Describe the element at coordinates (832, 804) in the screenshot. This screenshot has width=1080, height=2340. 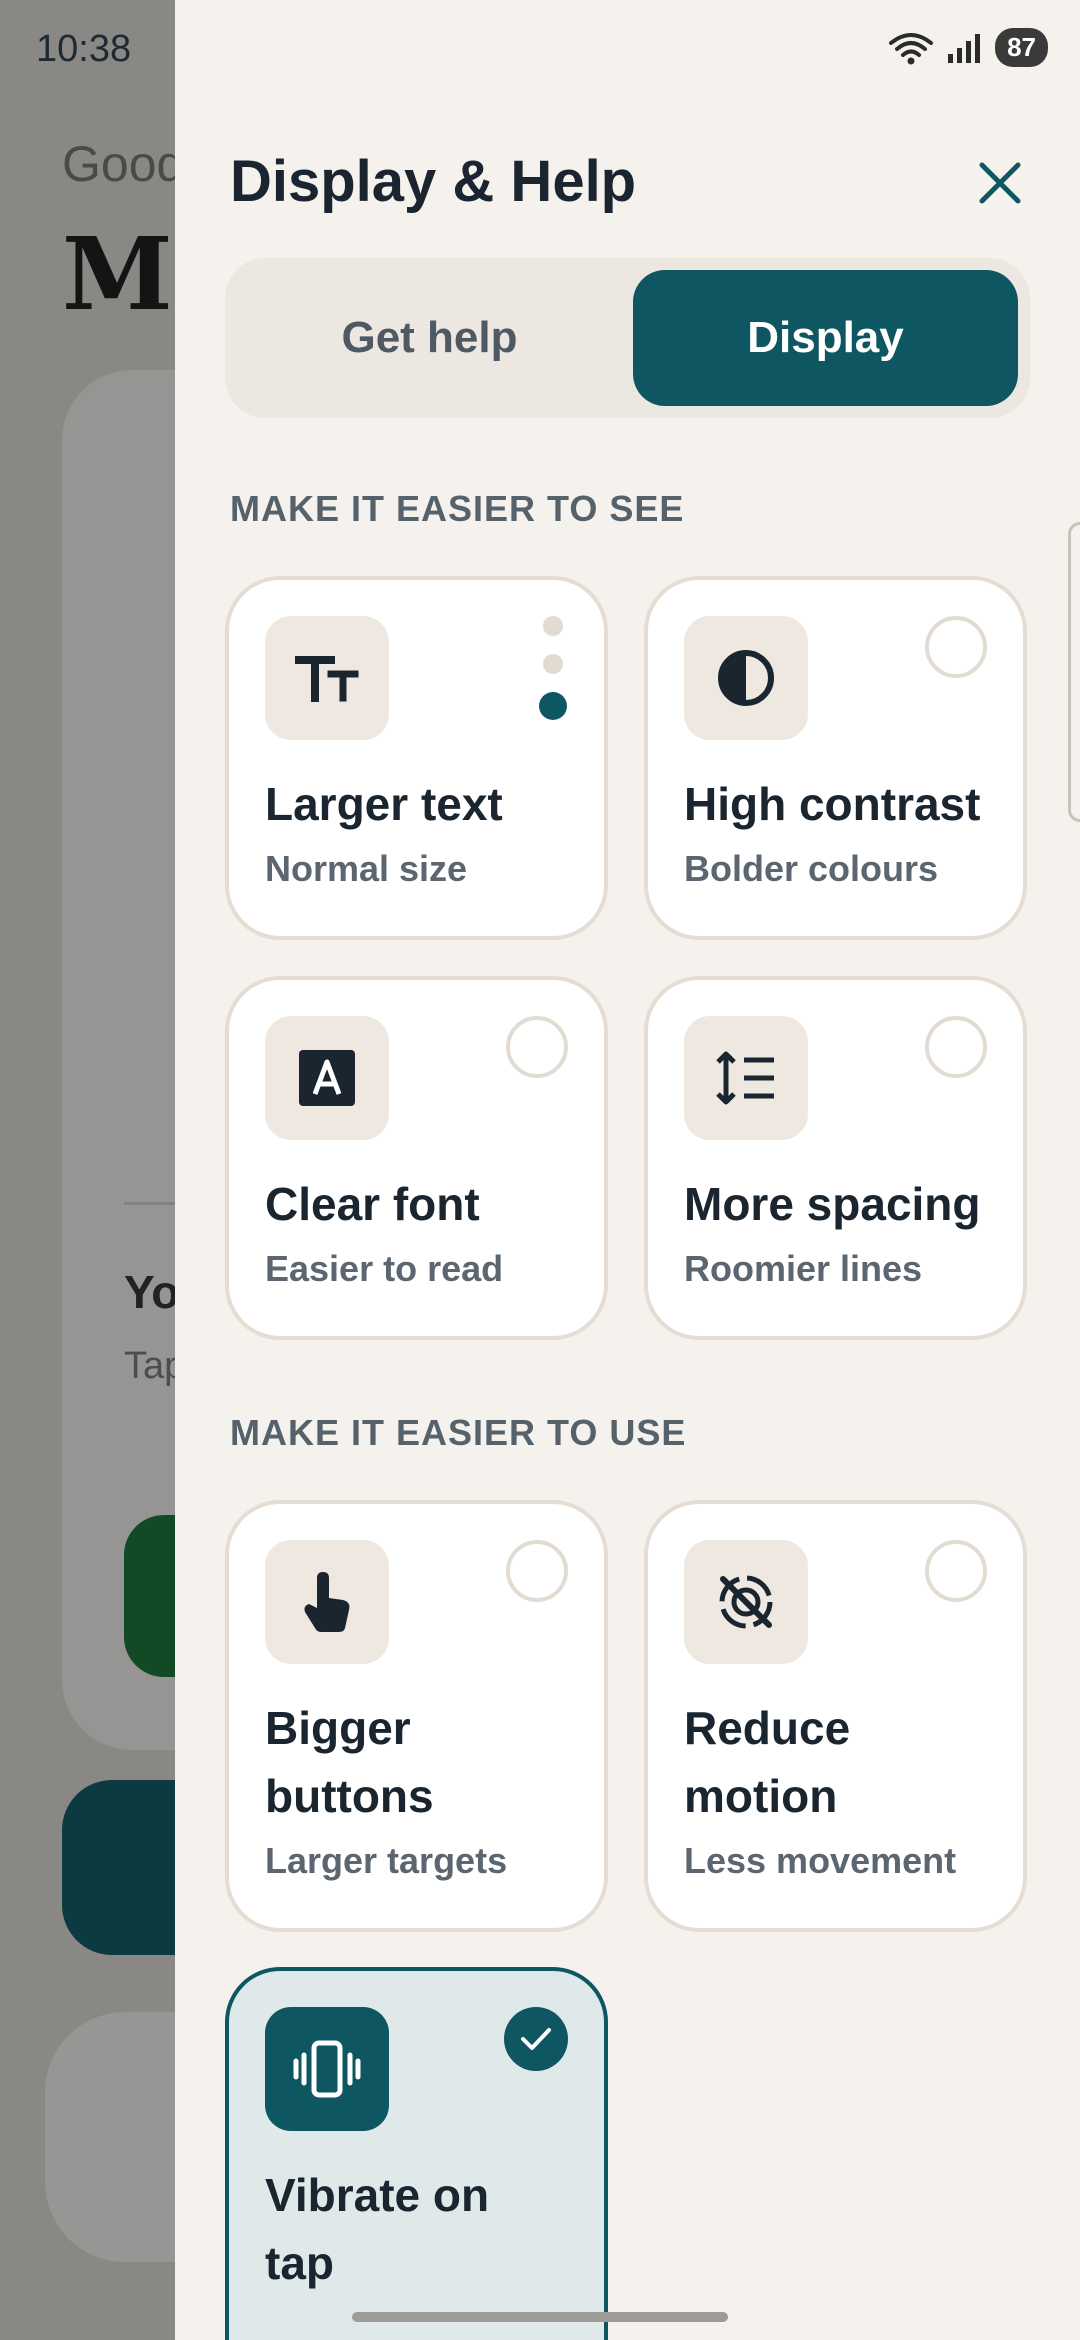
I see `option-title: High contrast` at that location.